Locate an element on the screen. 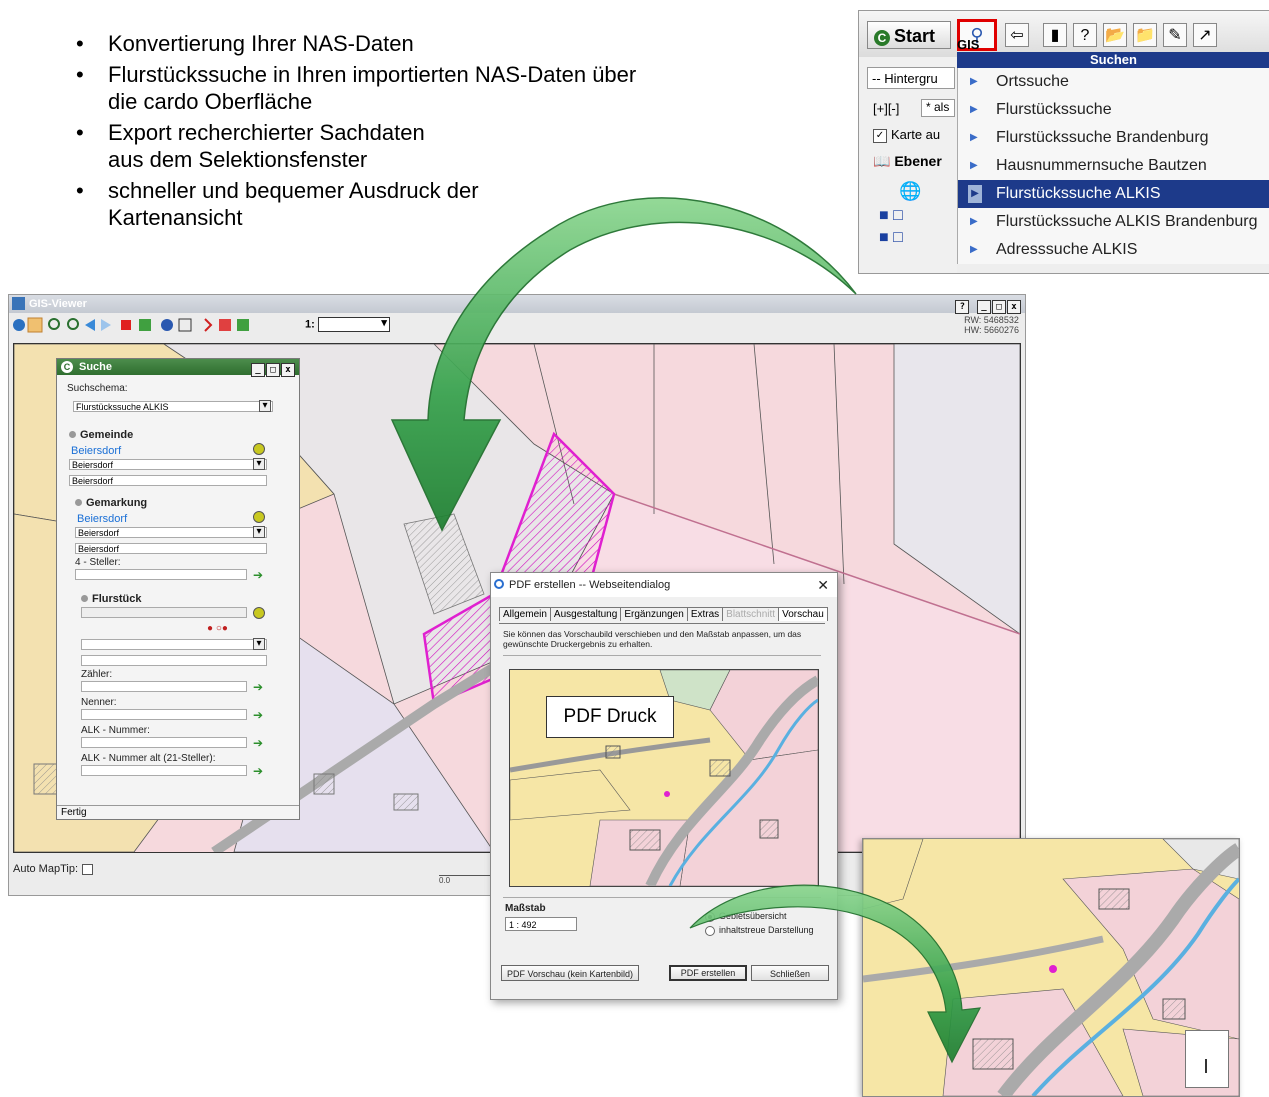 The height and width of the screenshot is (1097, 1269). forward-icon is located at coordinates (106, 325).